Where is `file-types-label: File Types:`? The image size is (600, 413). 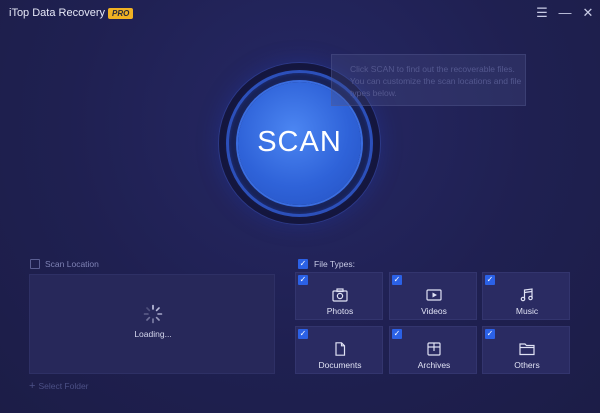 file-types-label: File Types: is located at coordinates (334, 264).